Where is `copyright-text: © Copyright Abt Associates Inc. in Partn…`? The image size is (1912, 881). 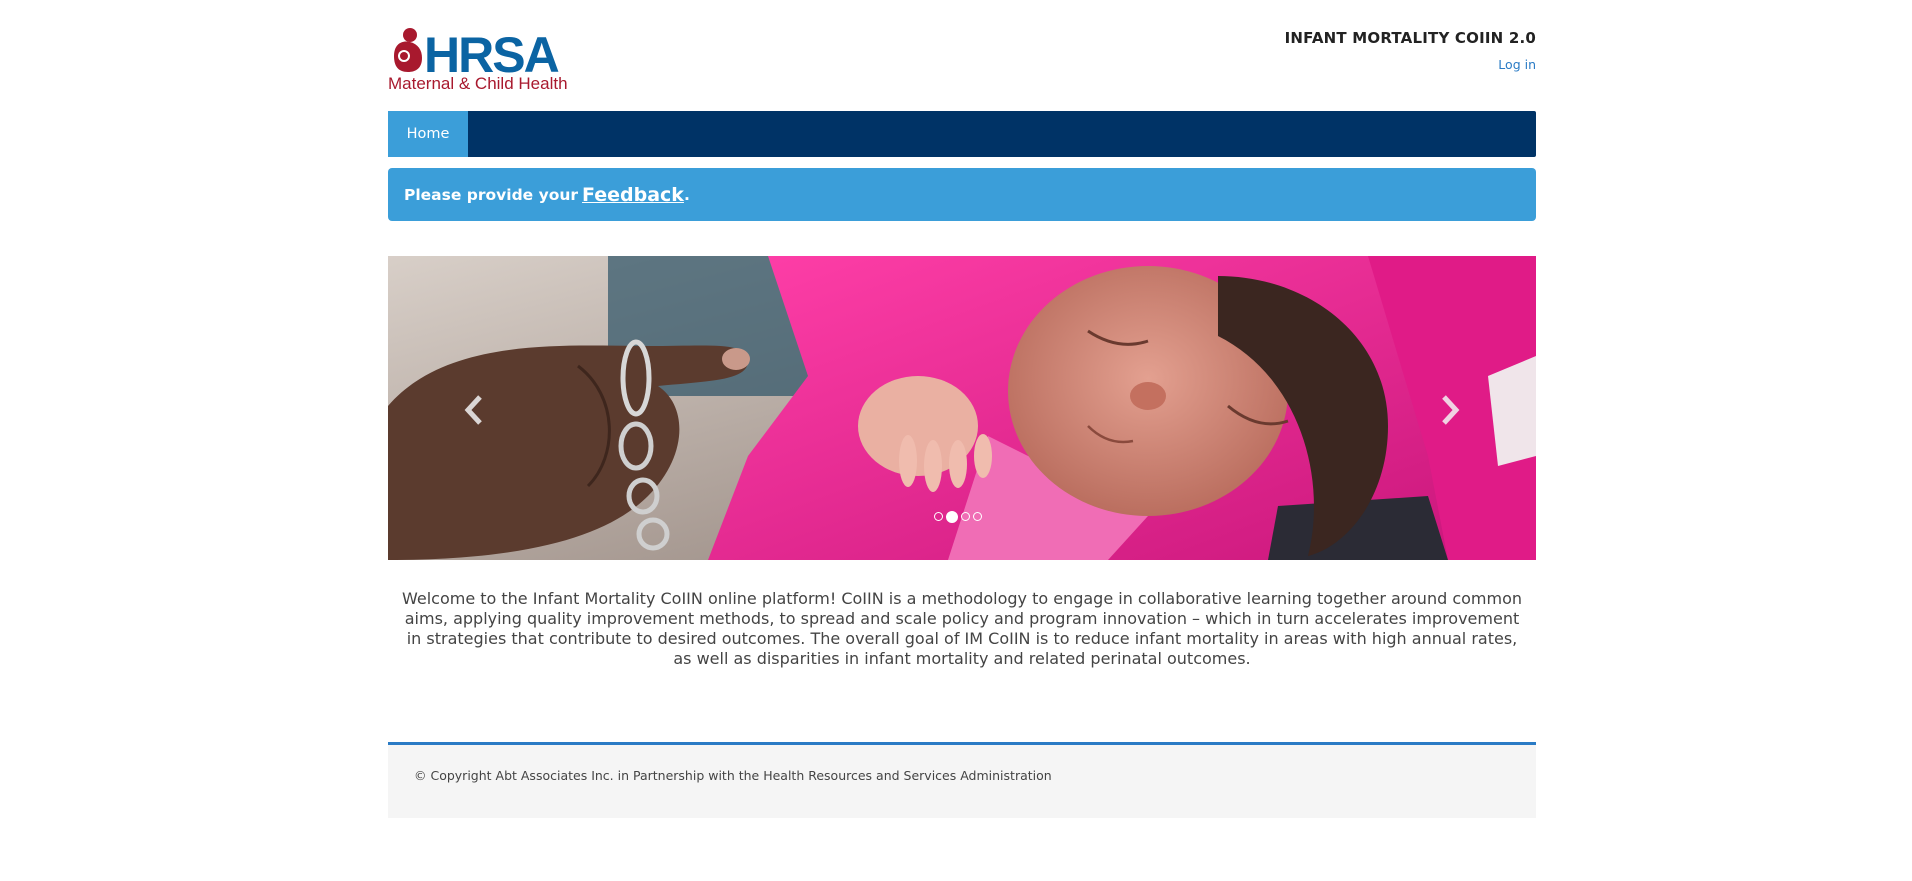
copyright-text: © Copyright Abt Associates Inc. in Partn… is located at coordinates (733, 775).